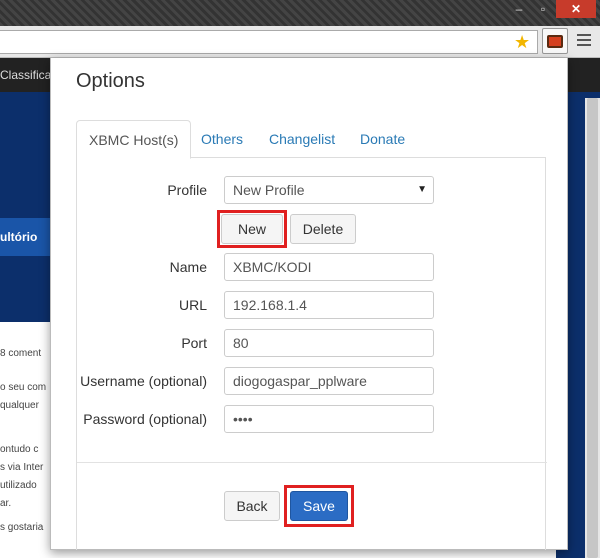 This screenshot has height=558, width=600. Describe the element at coordinates (269, 42) in the screenshot. I see `address-bar: ★` at that location.